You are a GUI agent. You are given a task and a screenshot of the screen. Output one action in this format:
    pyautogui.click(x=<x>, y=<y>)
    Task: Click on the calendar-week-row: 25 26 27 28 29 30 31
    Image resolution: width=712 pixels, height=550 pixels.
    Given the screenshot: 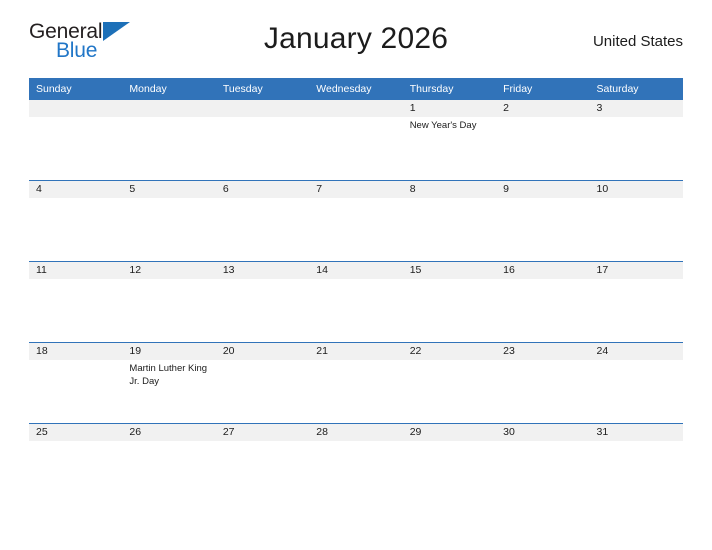 What is the action you would take?
    pyautogui.click(x=356, y=463)
    